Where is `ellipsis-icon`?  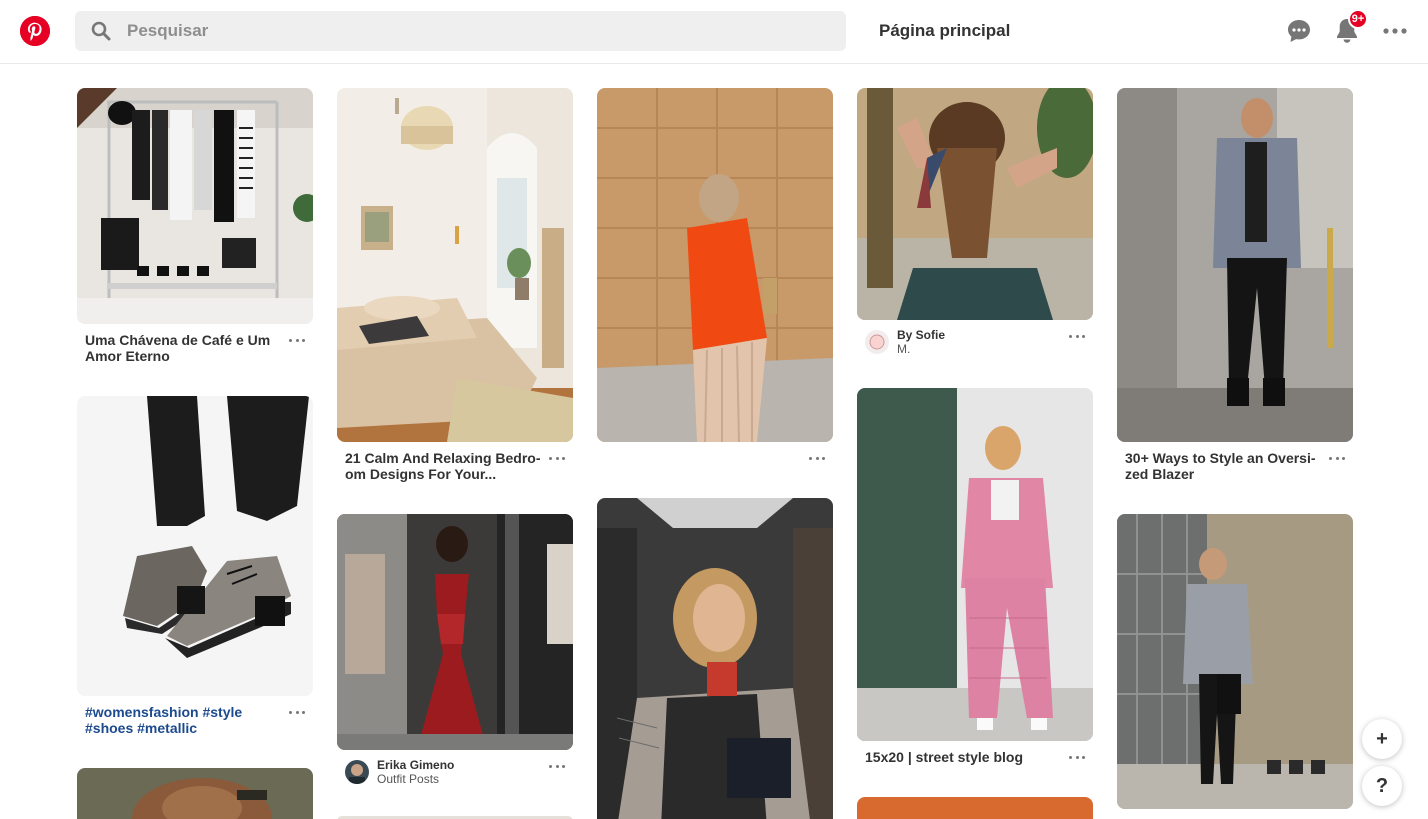
ellipsis-icon is located at coordinates (1395, 31).